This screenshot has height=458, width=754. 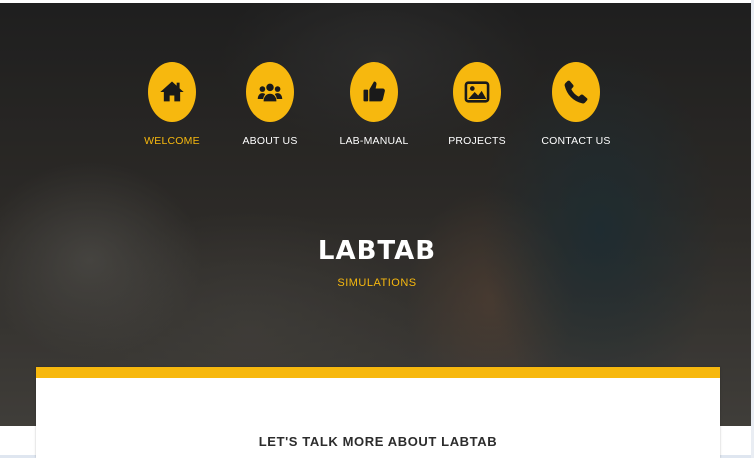 I want to click on thumbs-up-icon, so click(x=374, y=92).